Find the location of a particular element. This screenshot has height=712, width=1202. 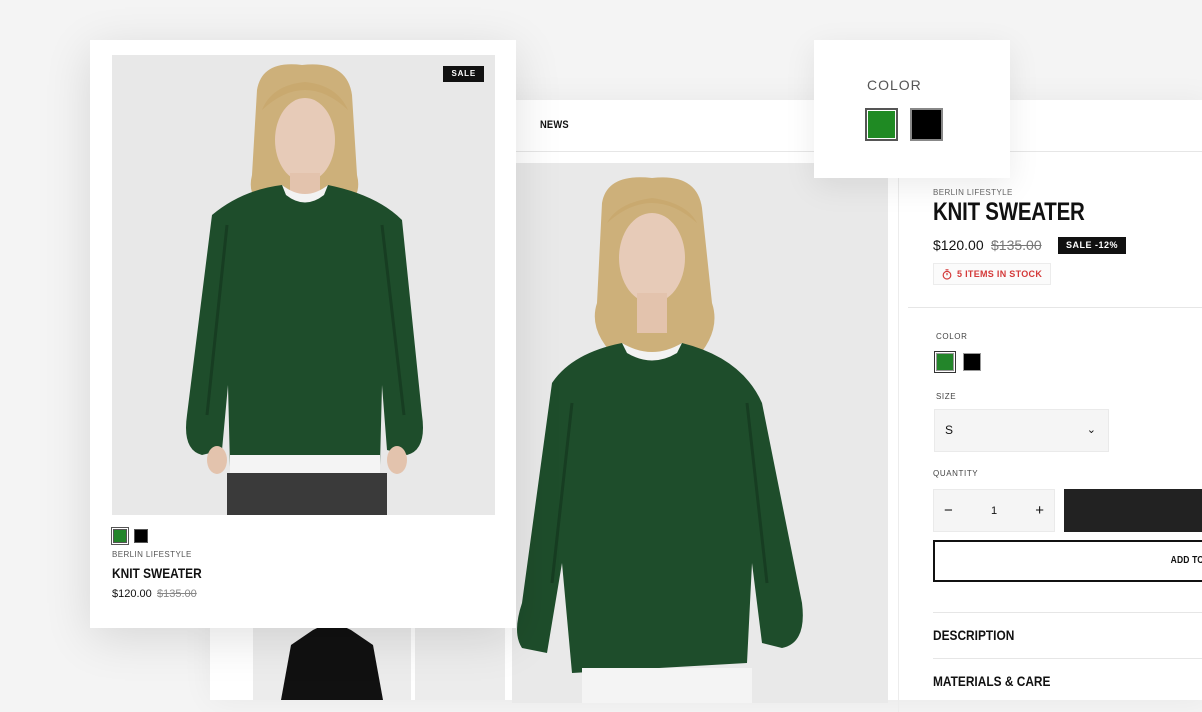

accordion-materials-care: MATERIALS & CARE is located at coordinates (1067, 673).